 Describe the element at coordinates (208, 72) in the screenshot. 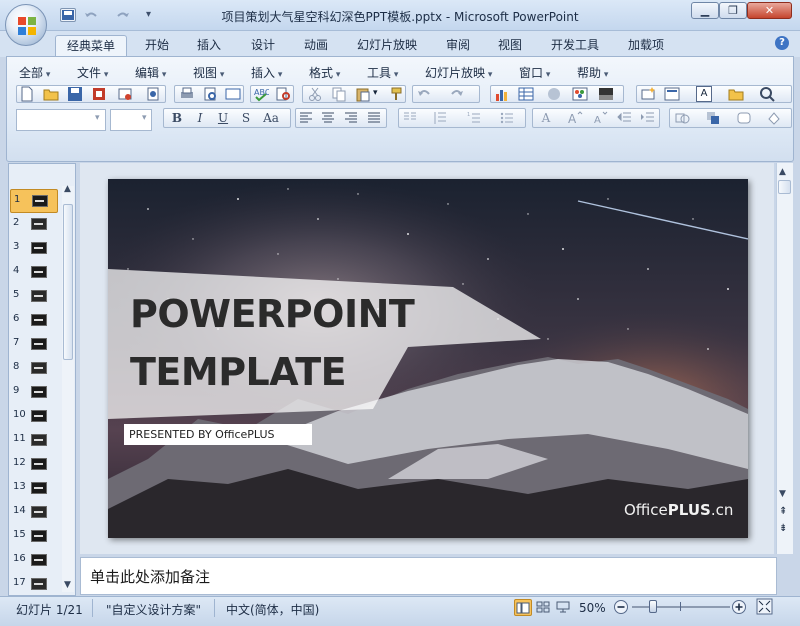

I see `menu-view: 视图` at that location.